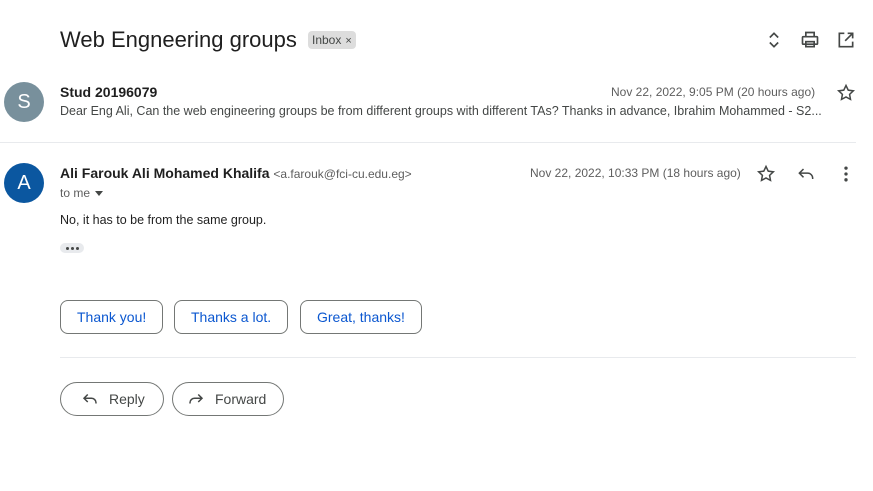 The width and height of the screenshot is (873, 491). I want to click on smart-reply-button: Thanks a lot., so click(231, 317).